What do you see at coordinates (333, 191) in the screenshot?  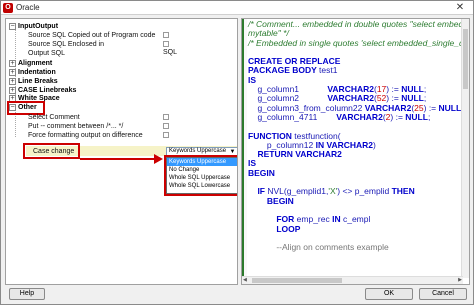 I see `code-token: 'X'` at bounding box center [333, 191].